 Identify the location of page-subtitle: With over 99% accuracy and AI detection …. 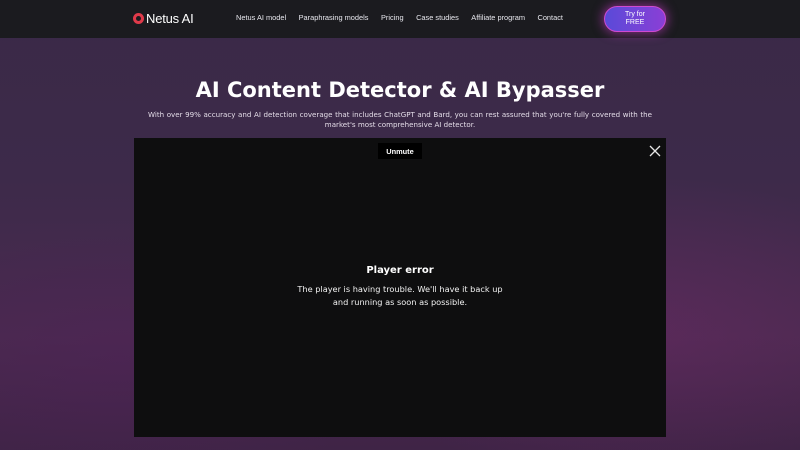
(400, 119).